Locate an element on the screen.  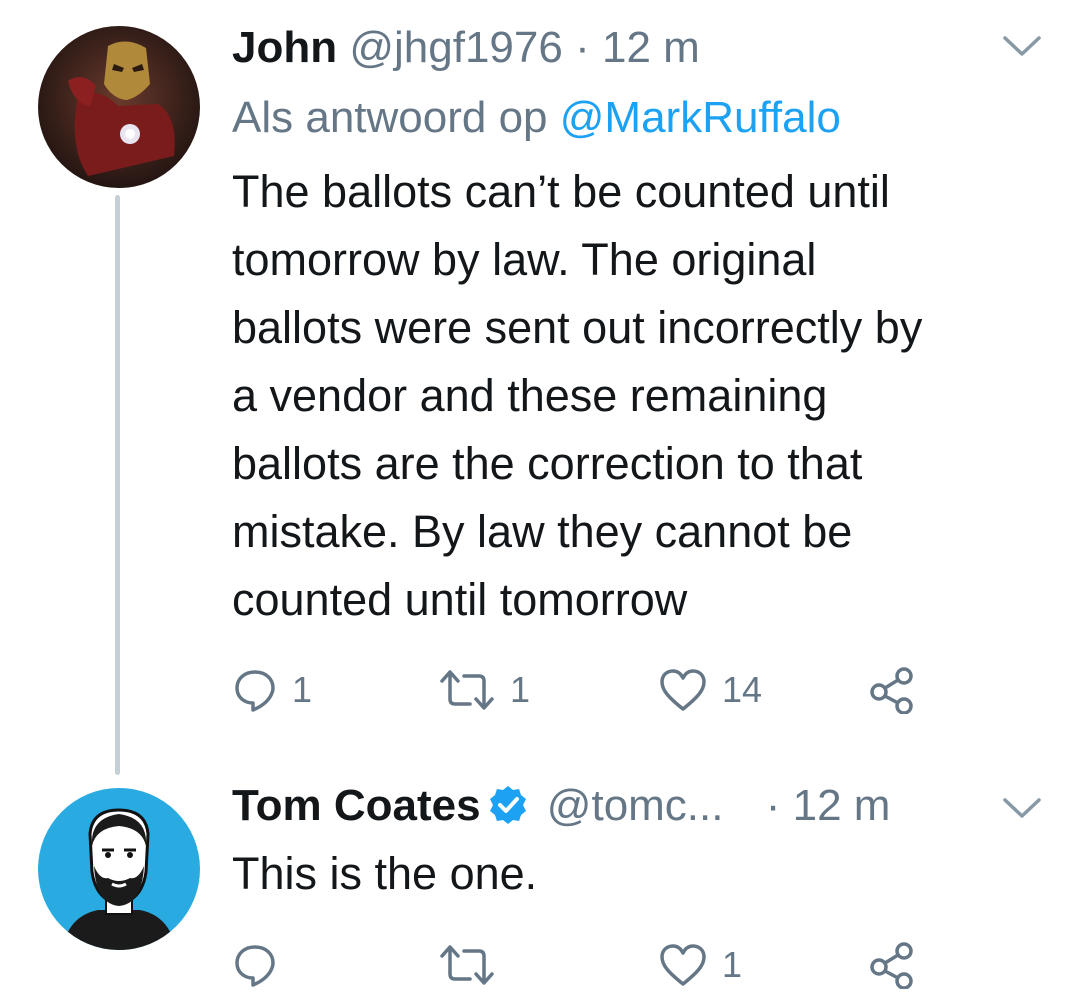
verified-badge-icon is located at coordinates (508, 811).